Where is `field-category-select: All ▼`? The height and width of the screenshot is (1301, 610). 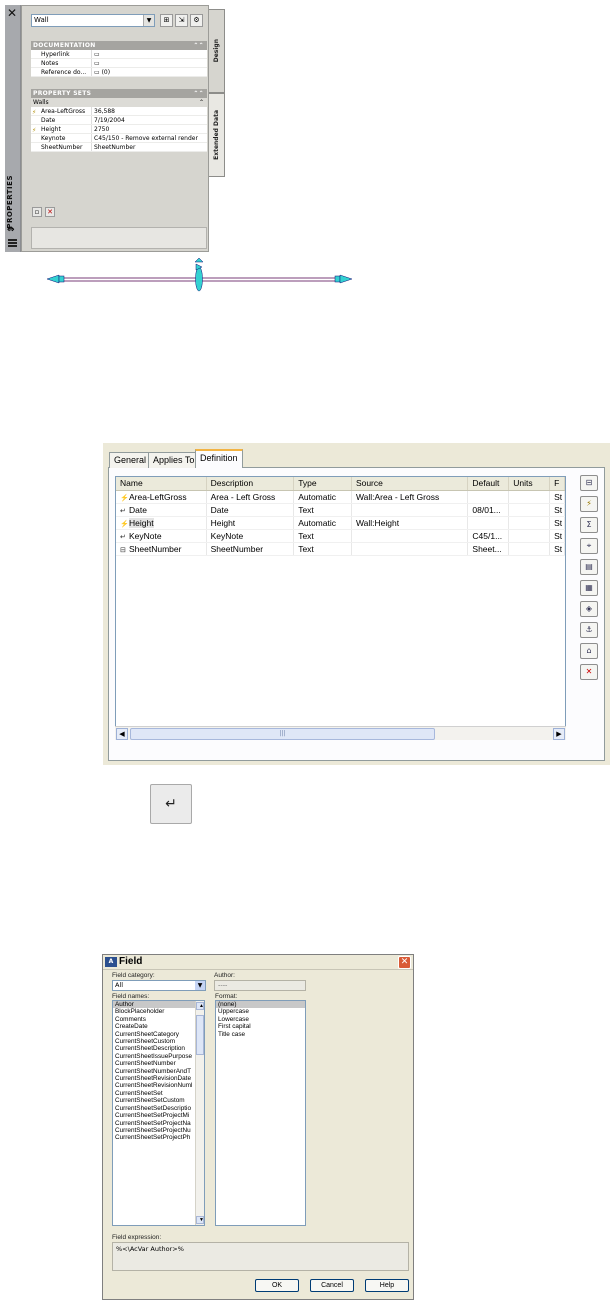
field-category-select: All ▼ is located at coordinates (159, 985).